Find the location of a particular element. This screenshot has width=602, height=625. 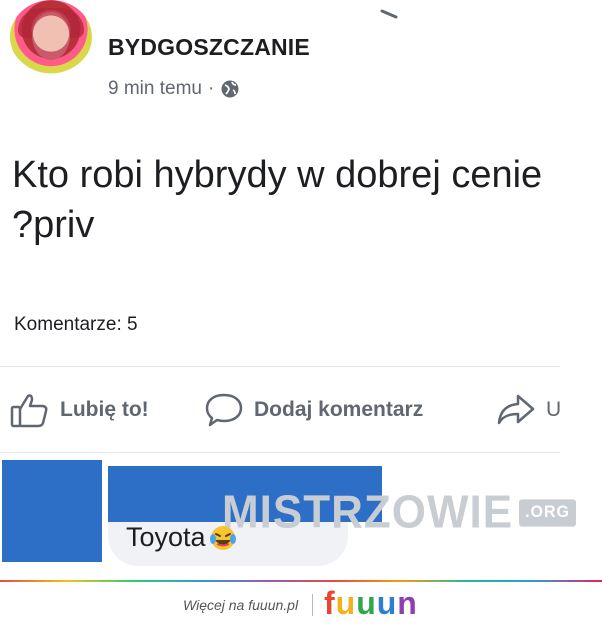

watermark: MISTRZOWIE .ORG is located at coordinates (399, 513).